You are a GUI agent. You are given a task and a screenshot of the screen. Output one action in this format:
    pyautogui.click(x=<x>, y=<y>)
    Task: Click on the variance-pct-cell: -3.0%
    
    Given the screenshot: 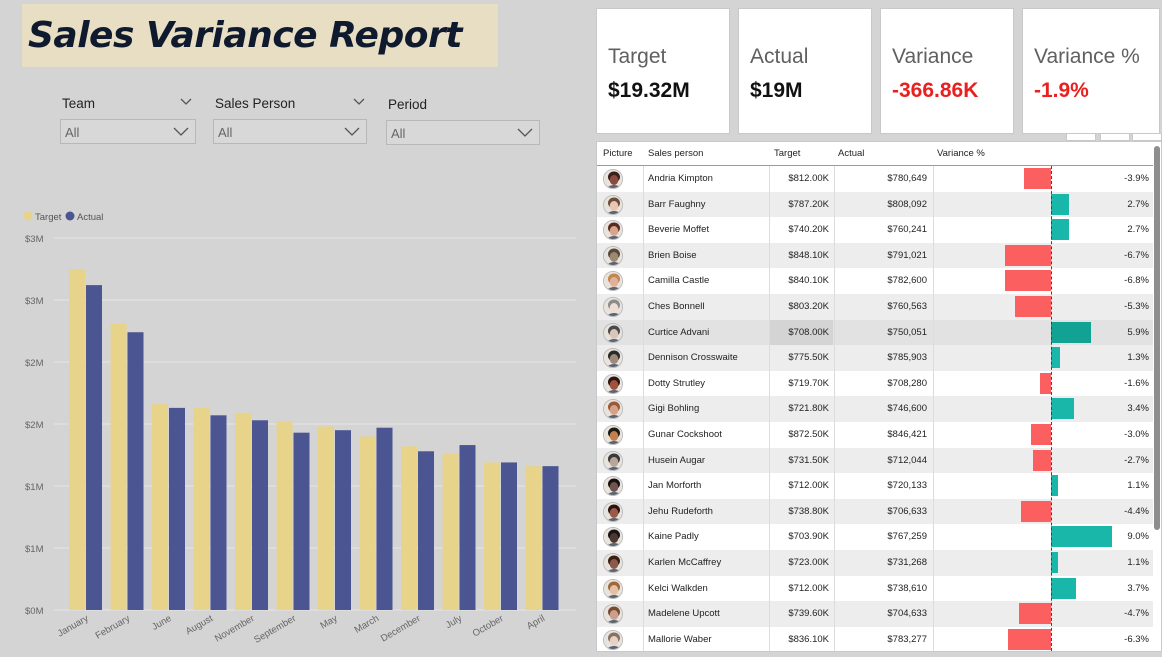 What is the action you would take?
    pyautogui.click(x=1136, y=434)
    